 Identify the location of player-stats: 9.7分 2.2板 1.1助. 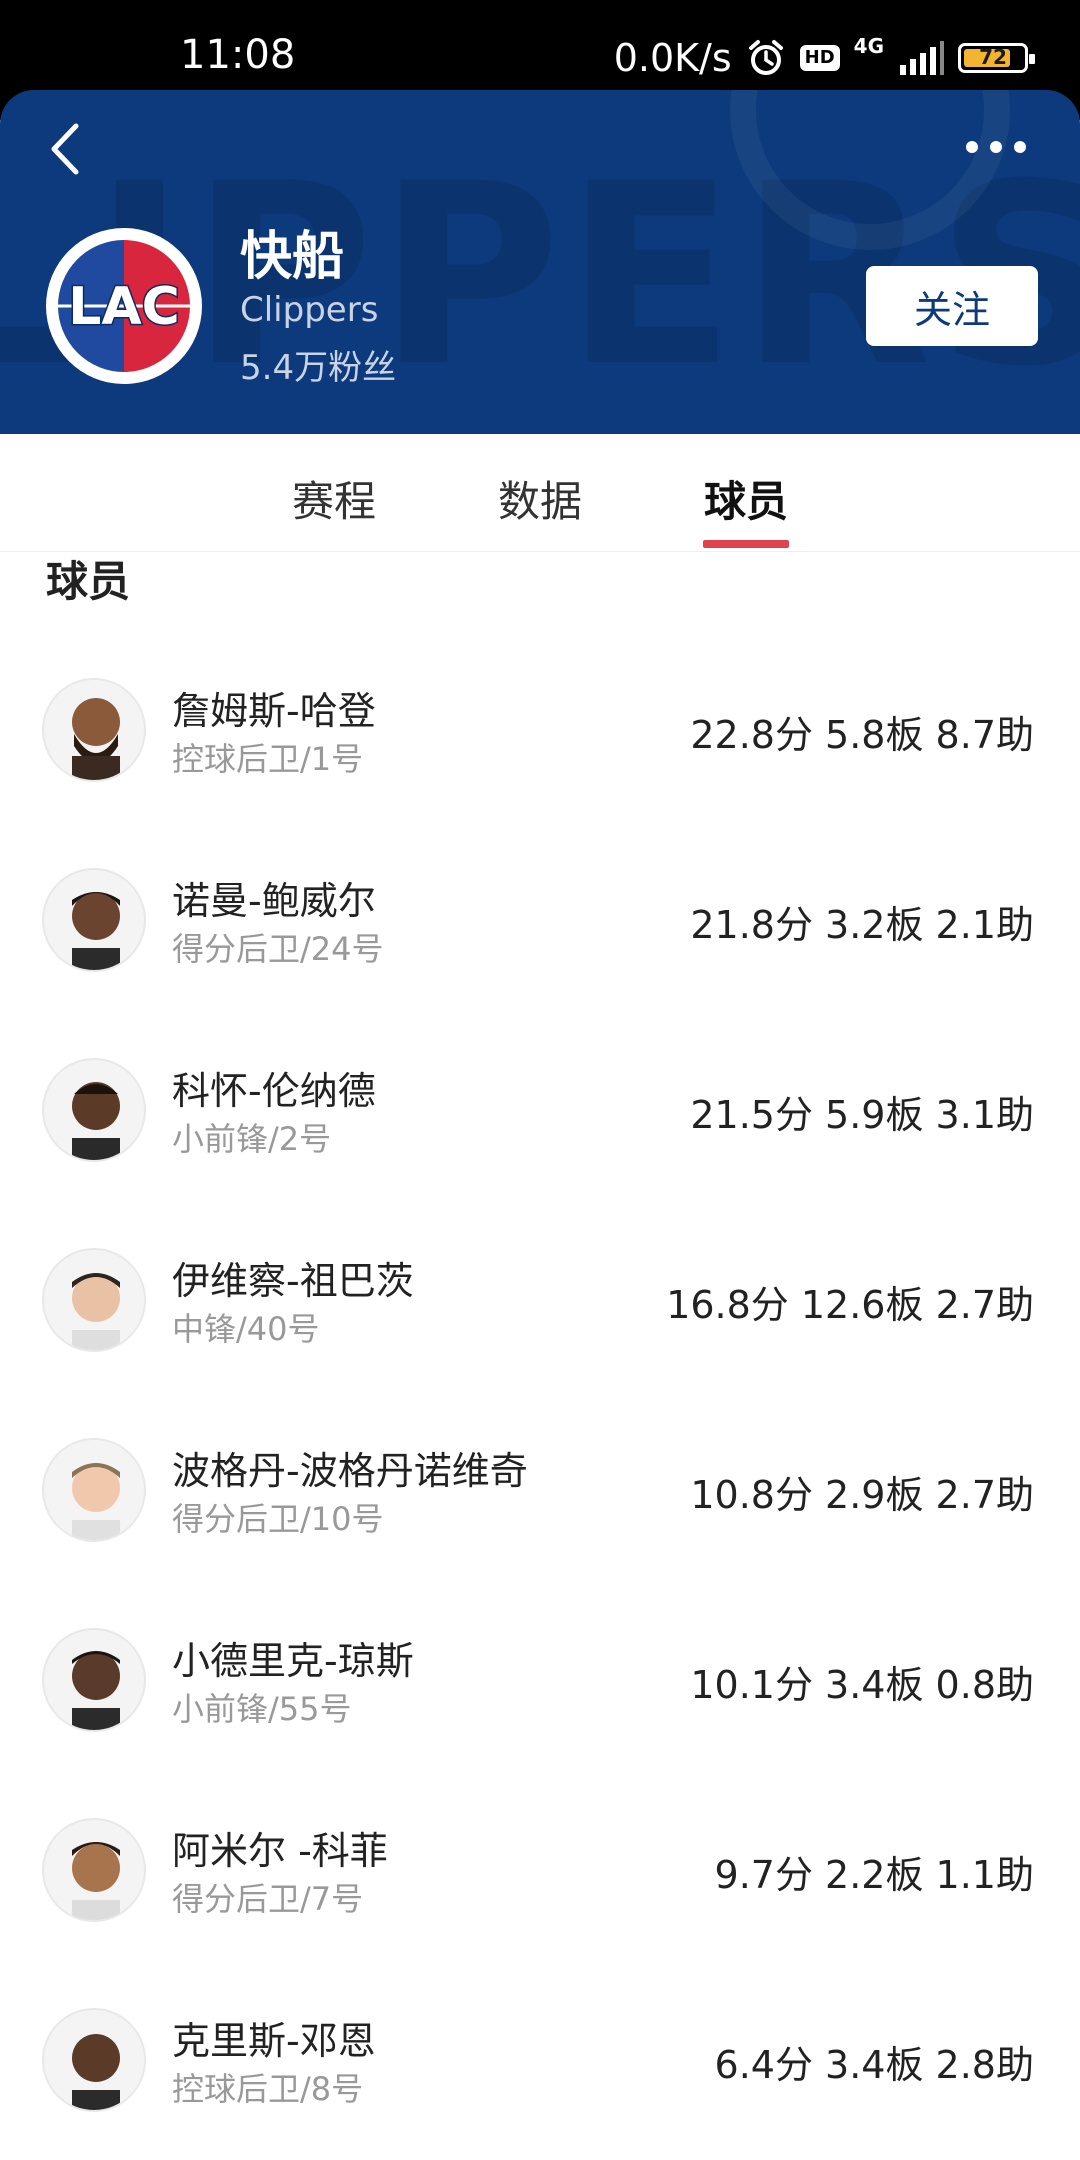
(874, 1875).